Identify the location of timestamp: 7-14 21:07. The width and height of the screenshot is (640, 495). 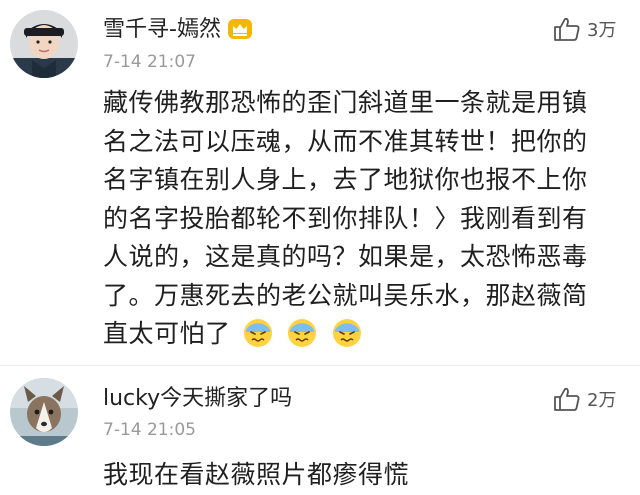
(149, 62).